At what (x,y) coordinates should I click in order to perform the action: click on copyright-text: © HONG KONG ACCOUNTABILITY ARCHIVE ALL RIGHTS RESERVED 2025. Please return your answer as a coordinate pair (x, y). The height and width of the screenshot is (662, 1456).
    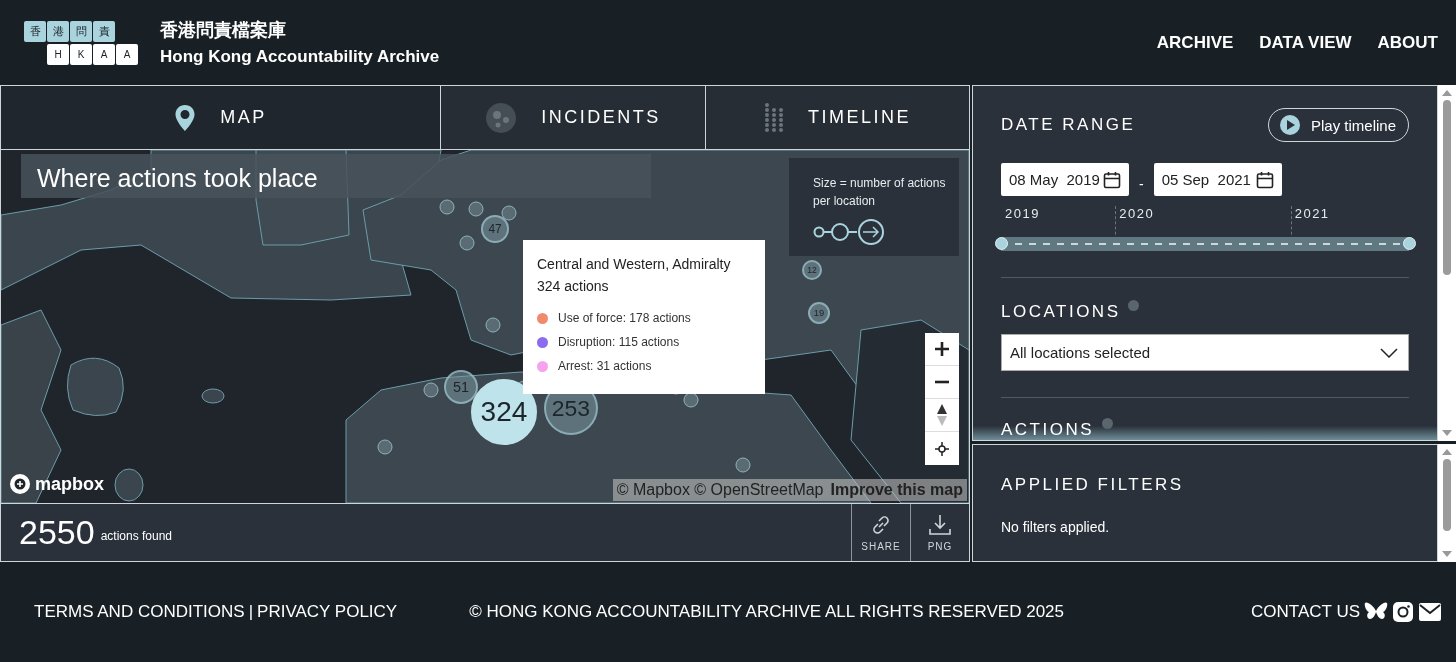
    Looking at the image, I should click on (767, 612).